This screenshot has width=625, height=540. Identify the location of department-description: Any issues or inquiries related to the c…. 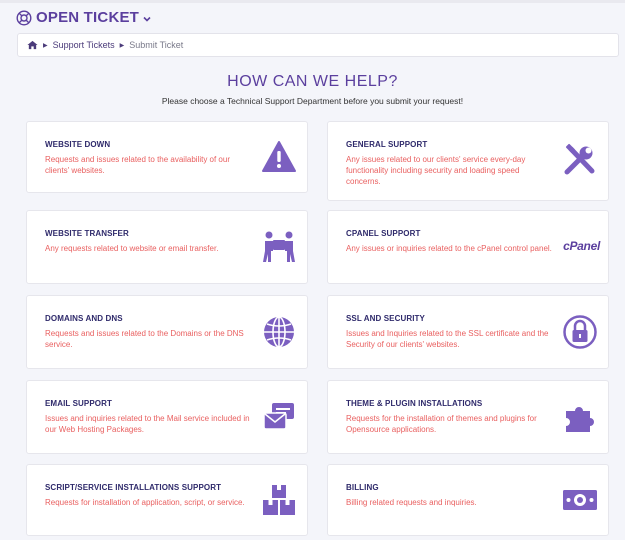
(449, 248).